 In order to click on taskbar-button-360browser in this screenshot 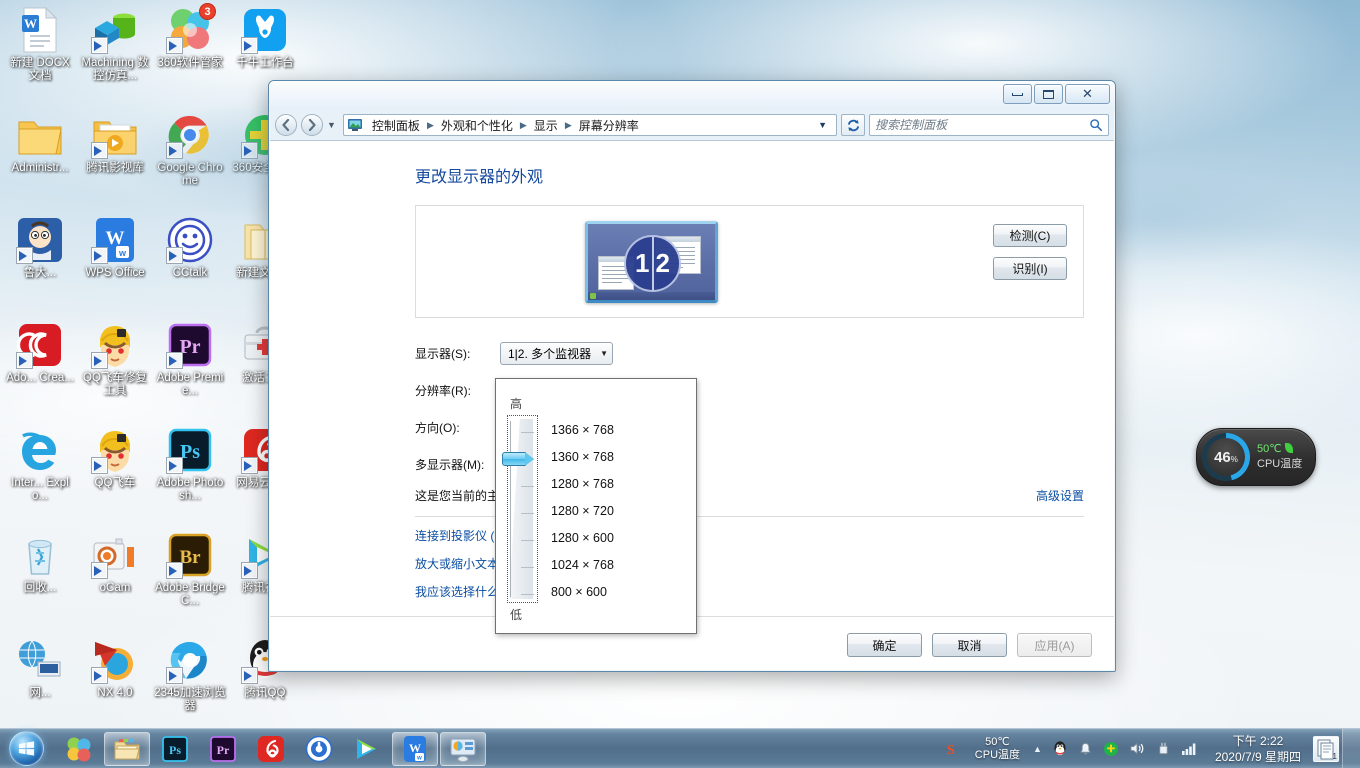, I will do `click(319, 749)`.